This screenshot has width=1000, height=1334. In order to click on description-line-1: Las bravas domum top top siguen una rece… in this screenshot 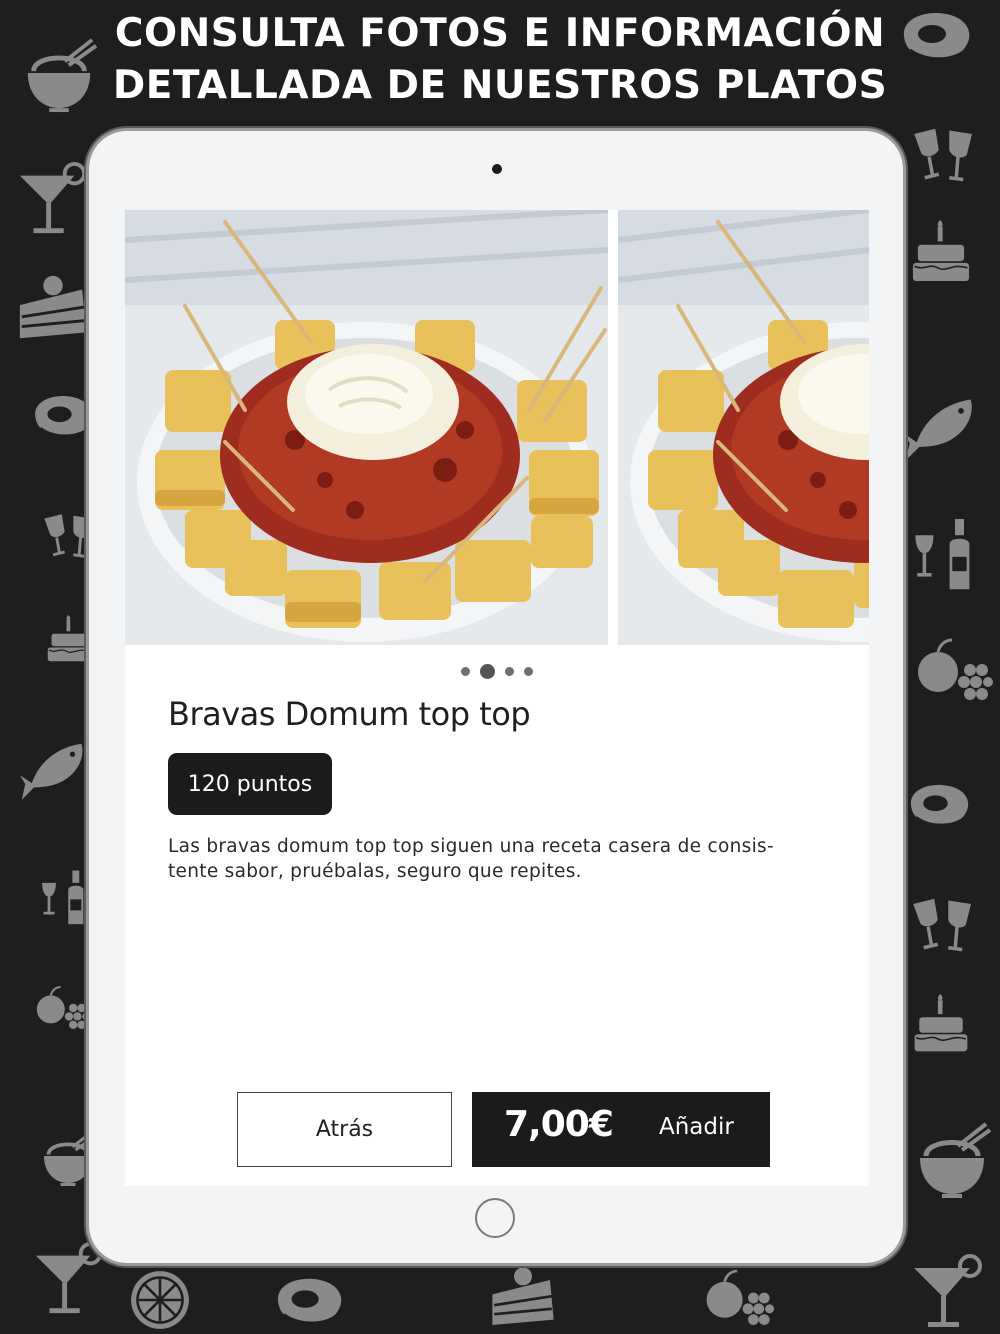, I will do `click(471, 846)`.